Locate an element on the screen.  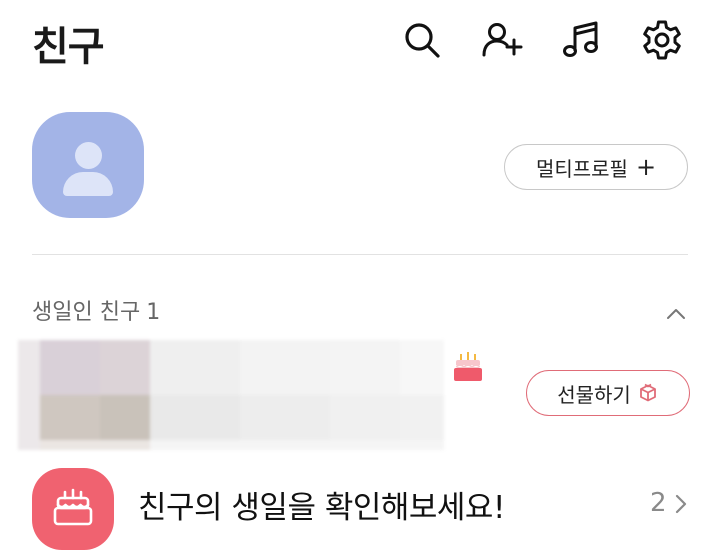
chevron-right-icon is located at coordinates (681, 504).